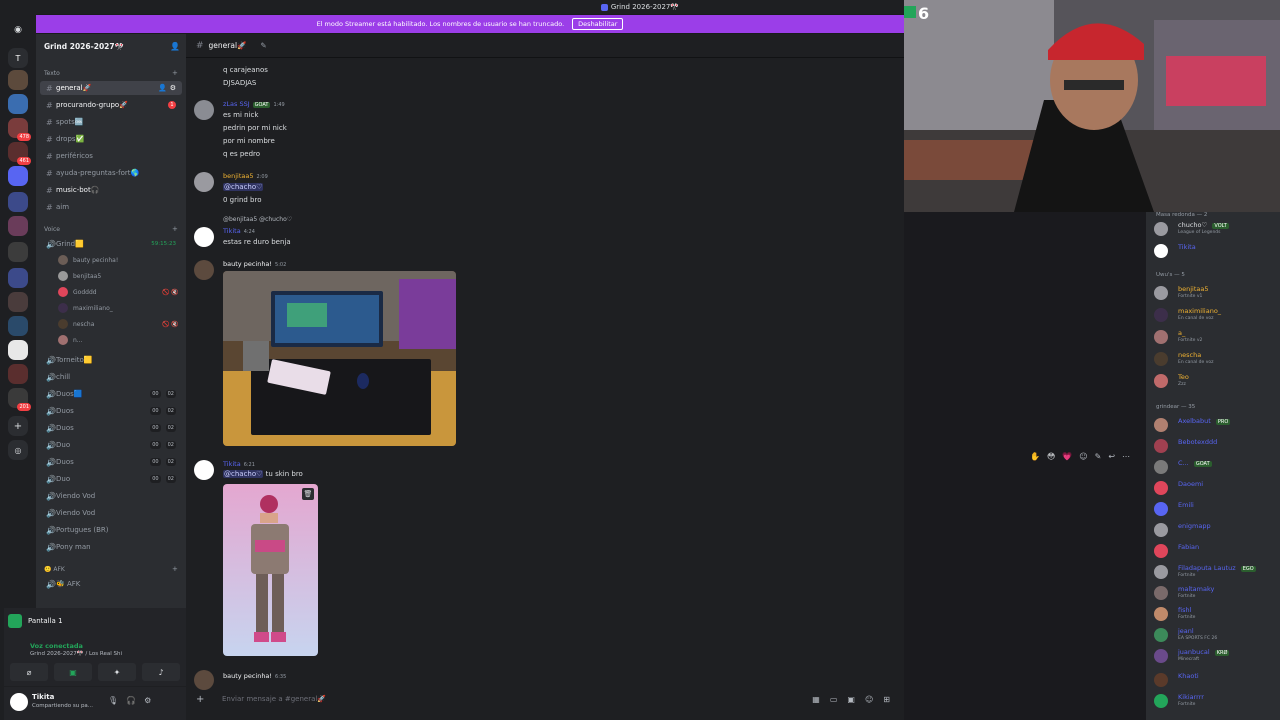 This screenshot has width=1280, height=720. Describe the element at coordinates (111, 190) in the screenshot. I see `channel-music-bot: # music-bot🎧` at that location.